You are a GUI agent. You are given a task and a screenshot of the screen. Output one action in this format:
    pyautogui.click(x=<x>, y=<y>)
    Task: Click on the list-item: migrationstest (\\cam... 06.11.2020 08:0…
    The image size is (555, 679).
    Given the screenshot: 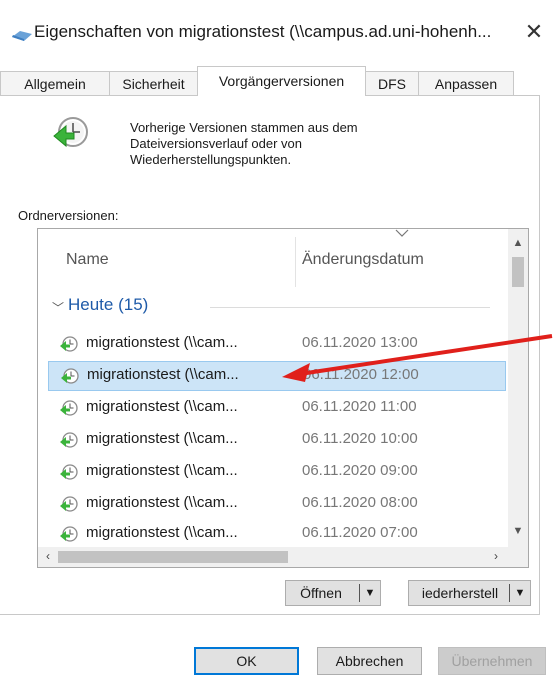 What is the action you would take?
    pyautogui.click(x=277, y=504)
    